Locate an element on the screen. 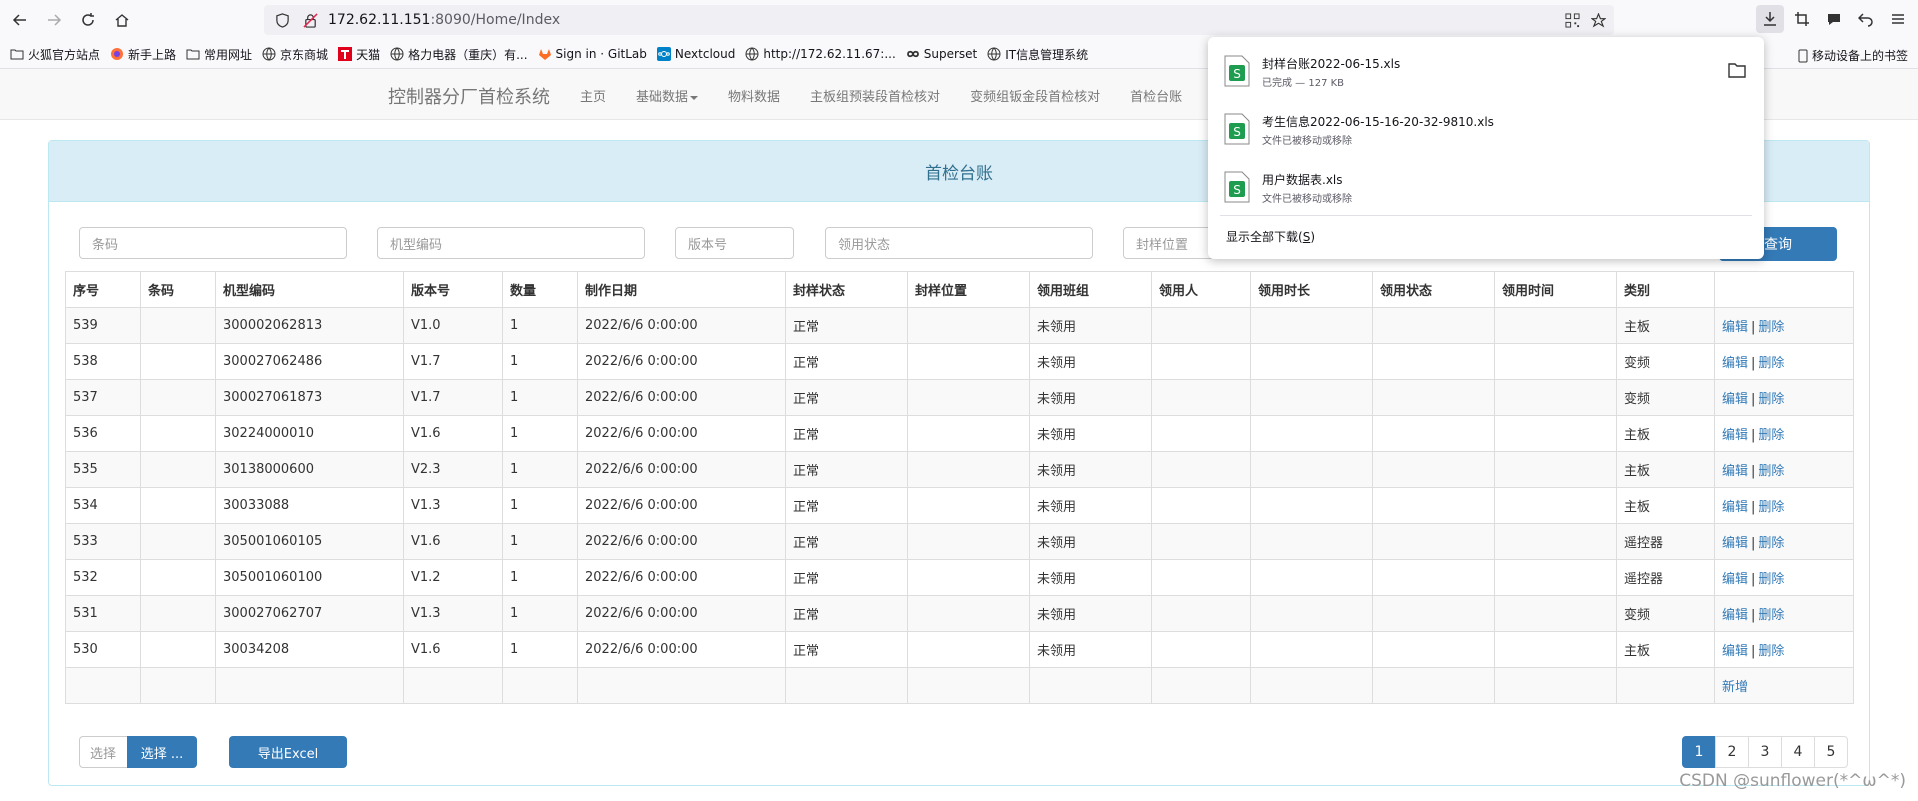  page-button: 4 is located at coordinates (1798, 752).